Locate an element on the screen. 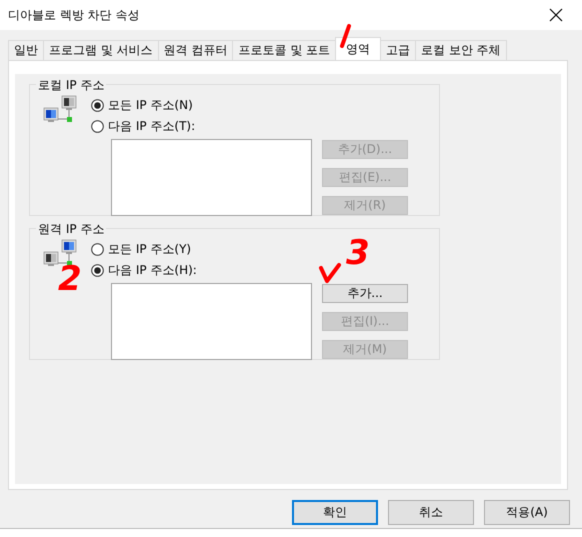 The width and height of the screenshot is (582, 537). radio-label: 모든 IP 주소(N) is located at coordinates (150, 105).